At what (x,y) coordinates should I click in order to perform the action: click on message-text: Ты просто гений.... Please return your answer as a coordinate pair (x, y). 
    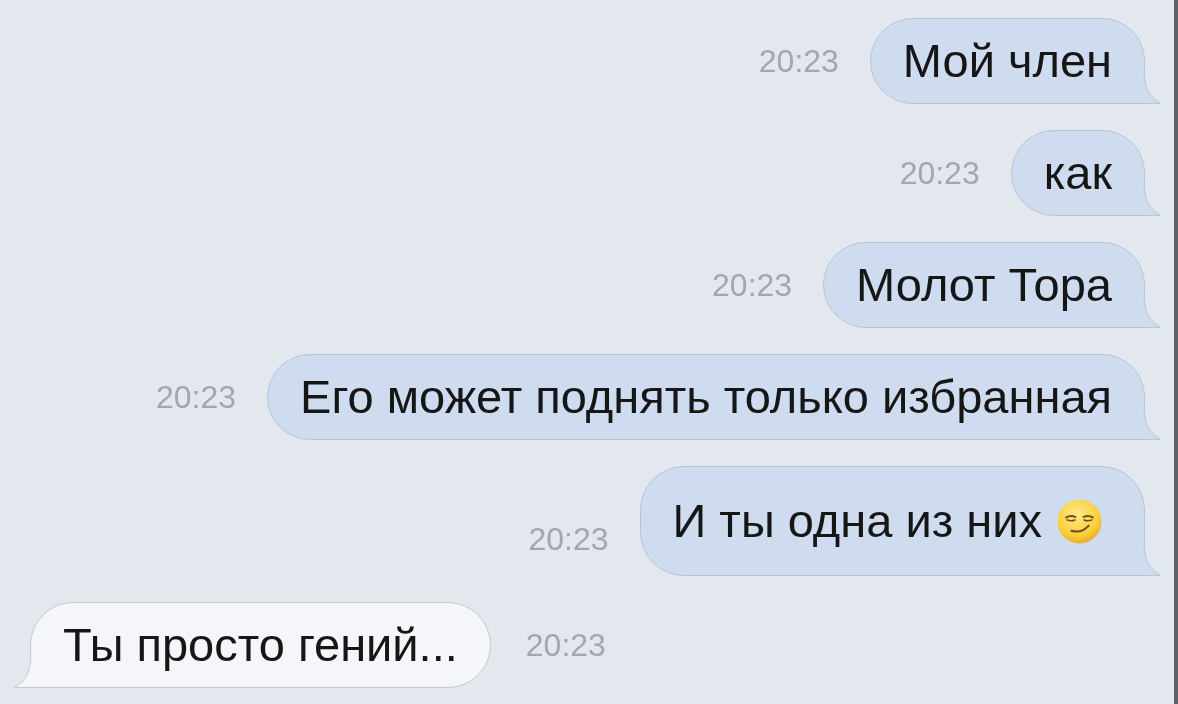
    Looking at the image, I should click on (260, 645).